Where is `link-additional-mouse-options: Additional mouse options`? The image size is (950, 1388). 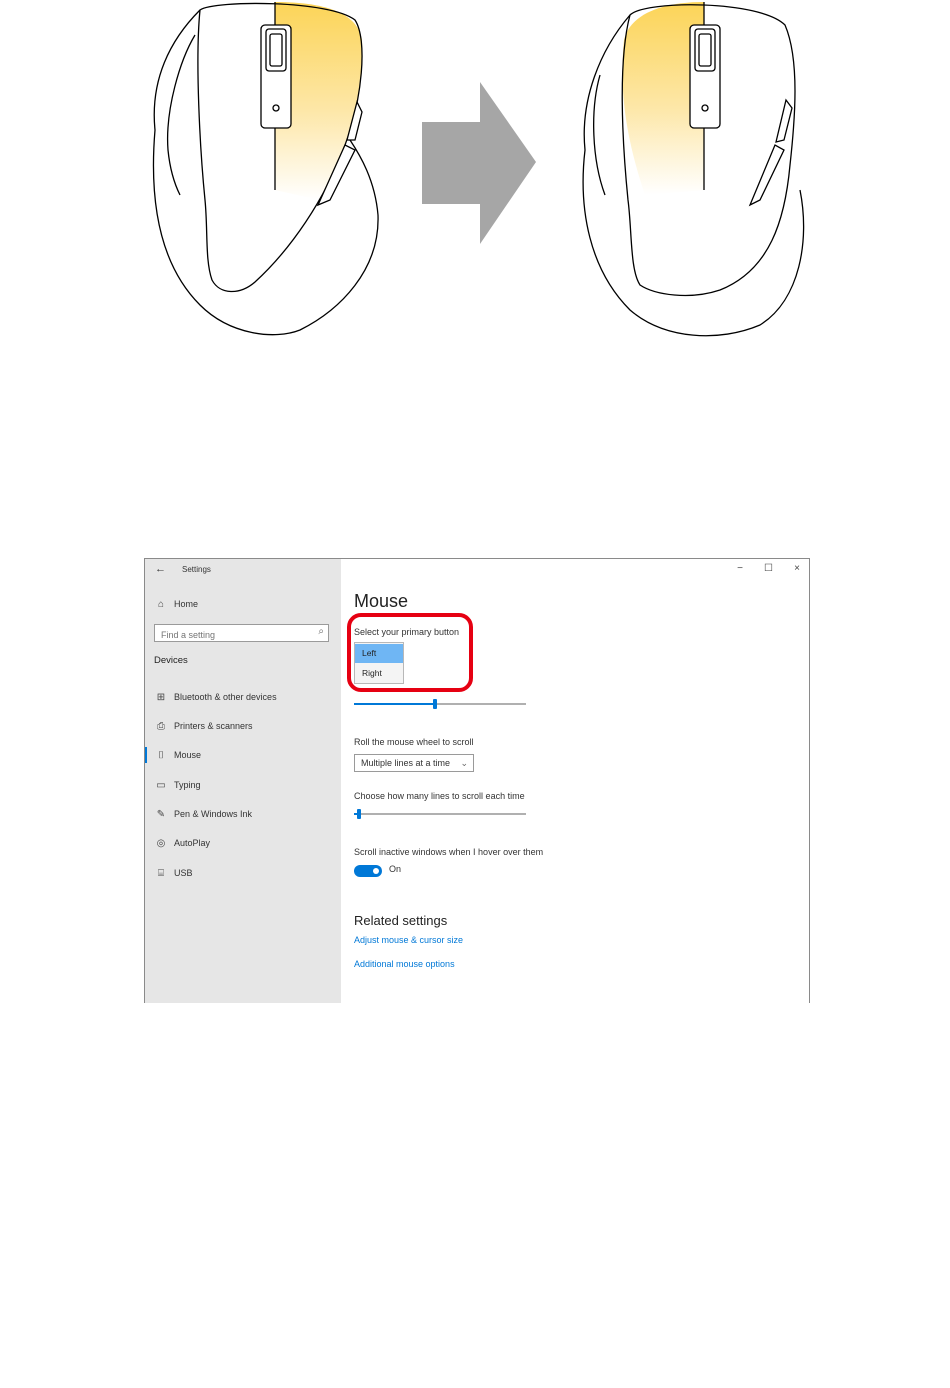
link-additional-mouse-options: Additional mouse options is located at coordinates (404, 964).